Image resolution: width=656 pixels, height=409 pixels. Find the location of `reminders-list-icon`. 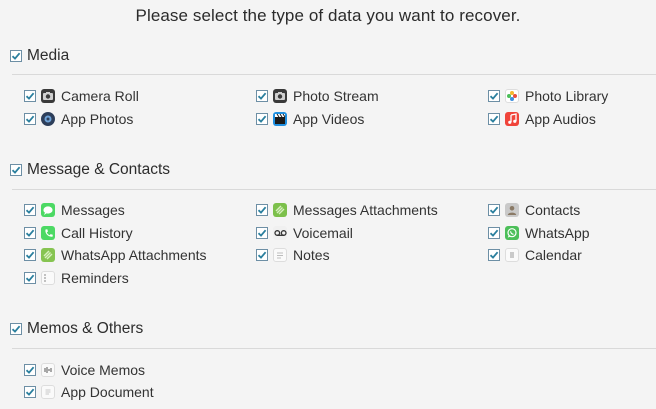

reminders-list-icon is located at coordinates (48, 278).